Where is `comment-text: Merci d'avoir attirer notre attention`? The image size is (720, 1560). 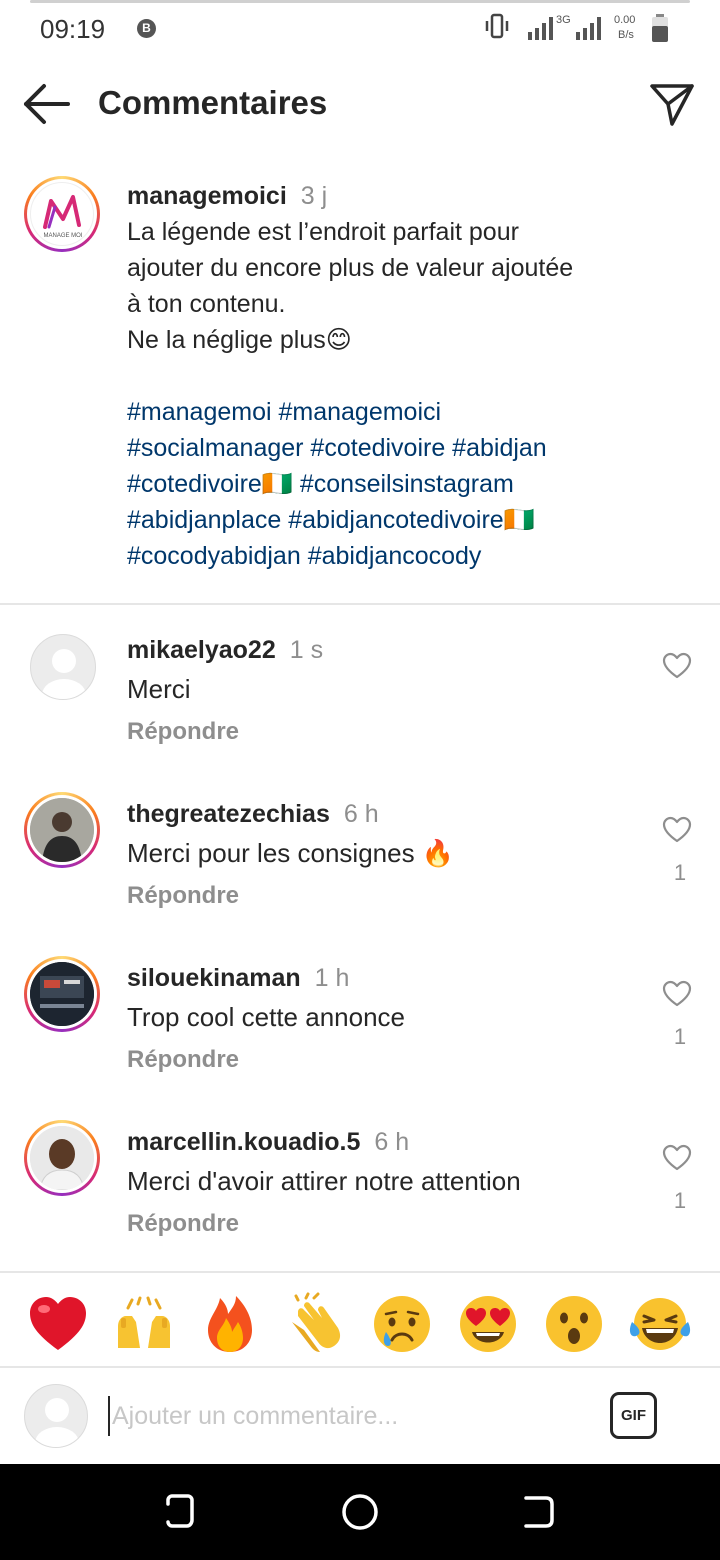
comment-text: Merci d'avoir attirer notre attention is located at coordinates (324, 1181).